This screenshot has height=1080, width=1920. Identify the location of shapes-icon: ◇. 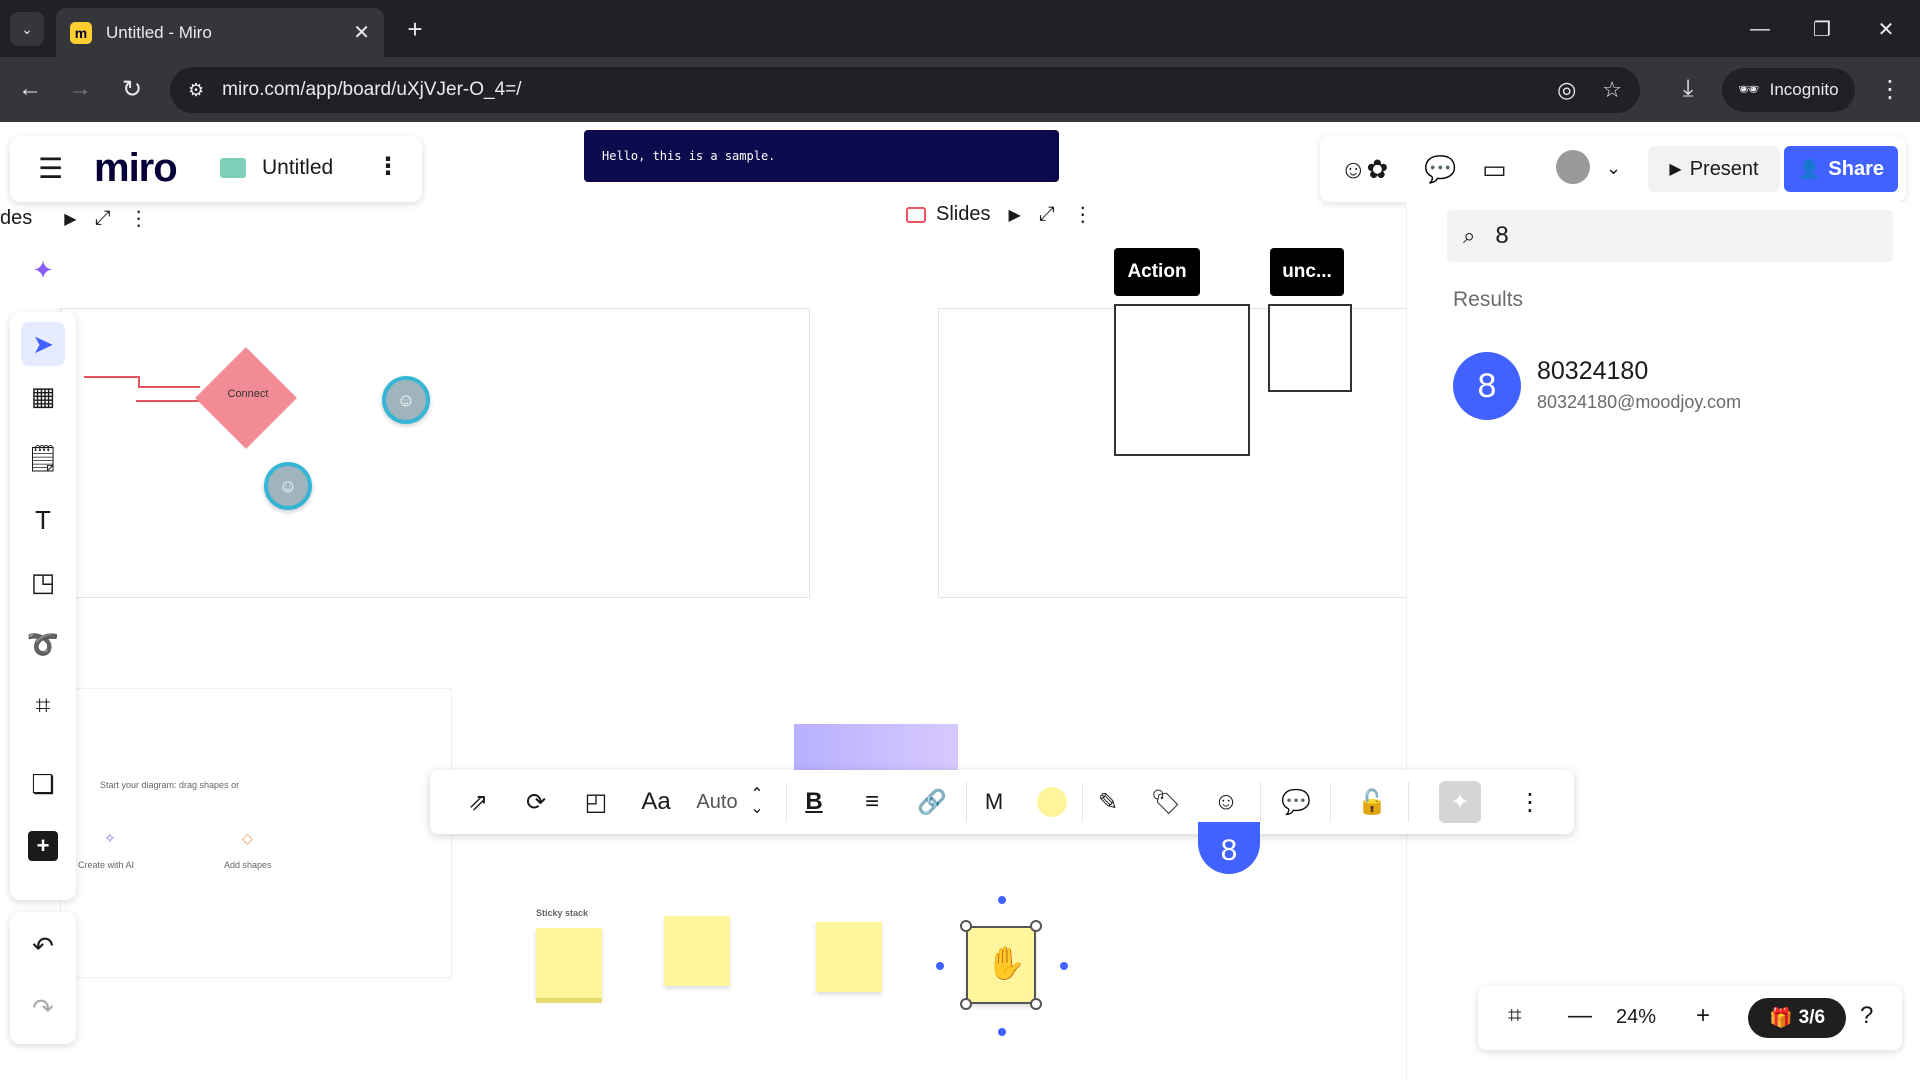
(247, 838).